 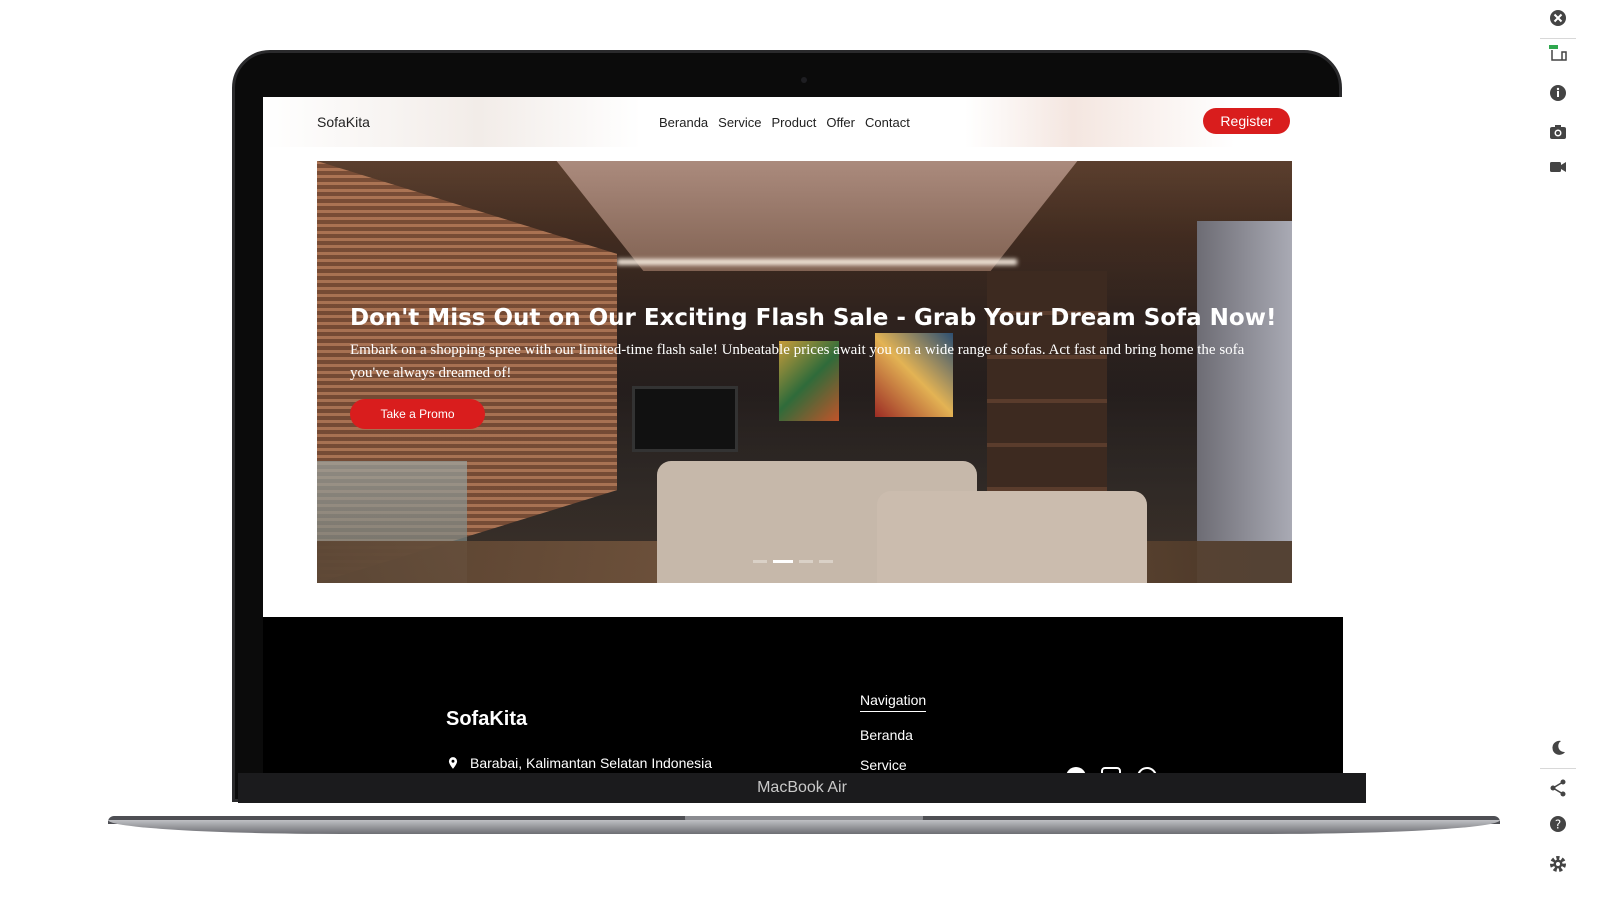 What do you see at coordinates (1558, 132) in the screenshot?
I see `camera-icon` at bounding box center [1558, 132].